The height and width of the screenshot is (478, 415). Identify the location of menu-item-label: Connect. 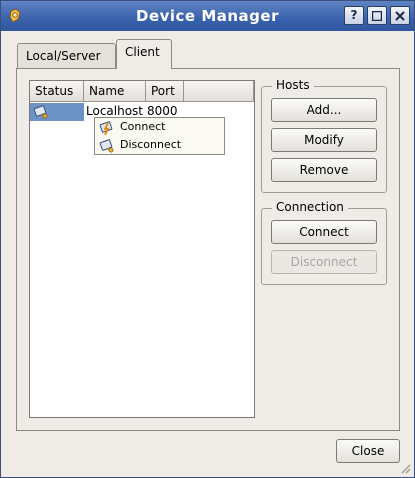
(143, 126).